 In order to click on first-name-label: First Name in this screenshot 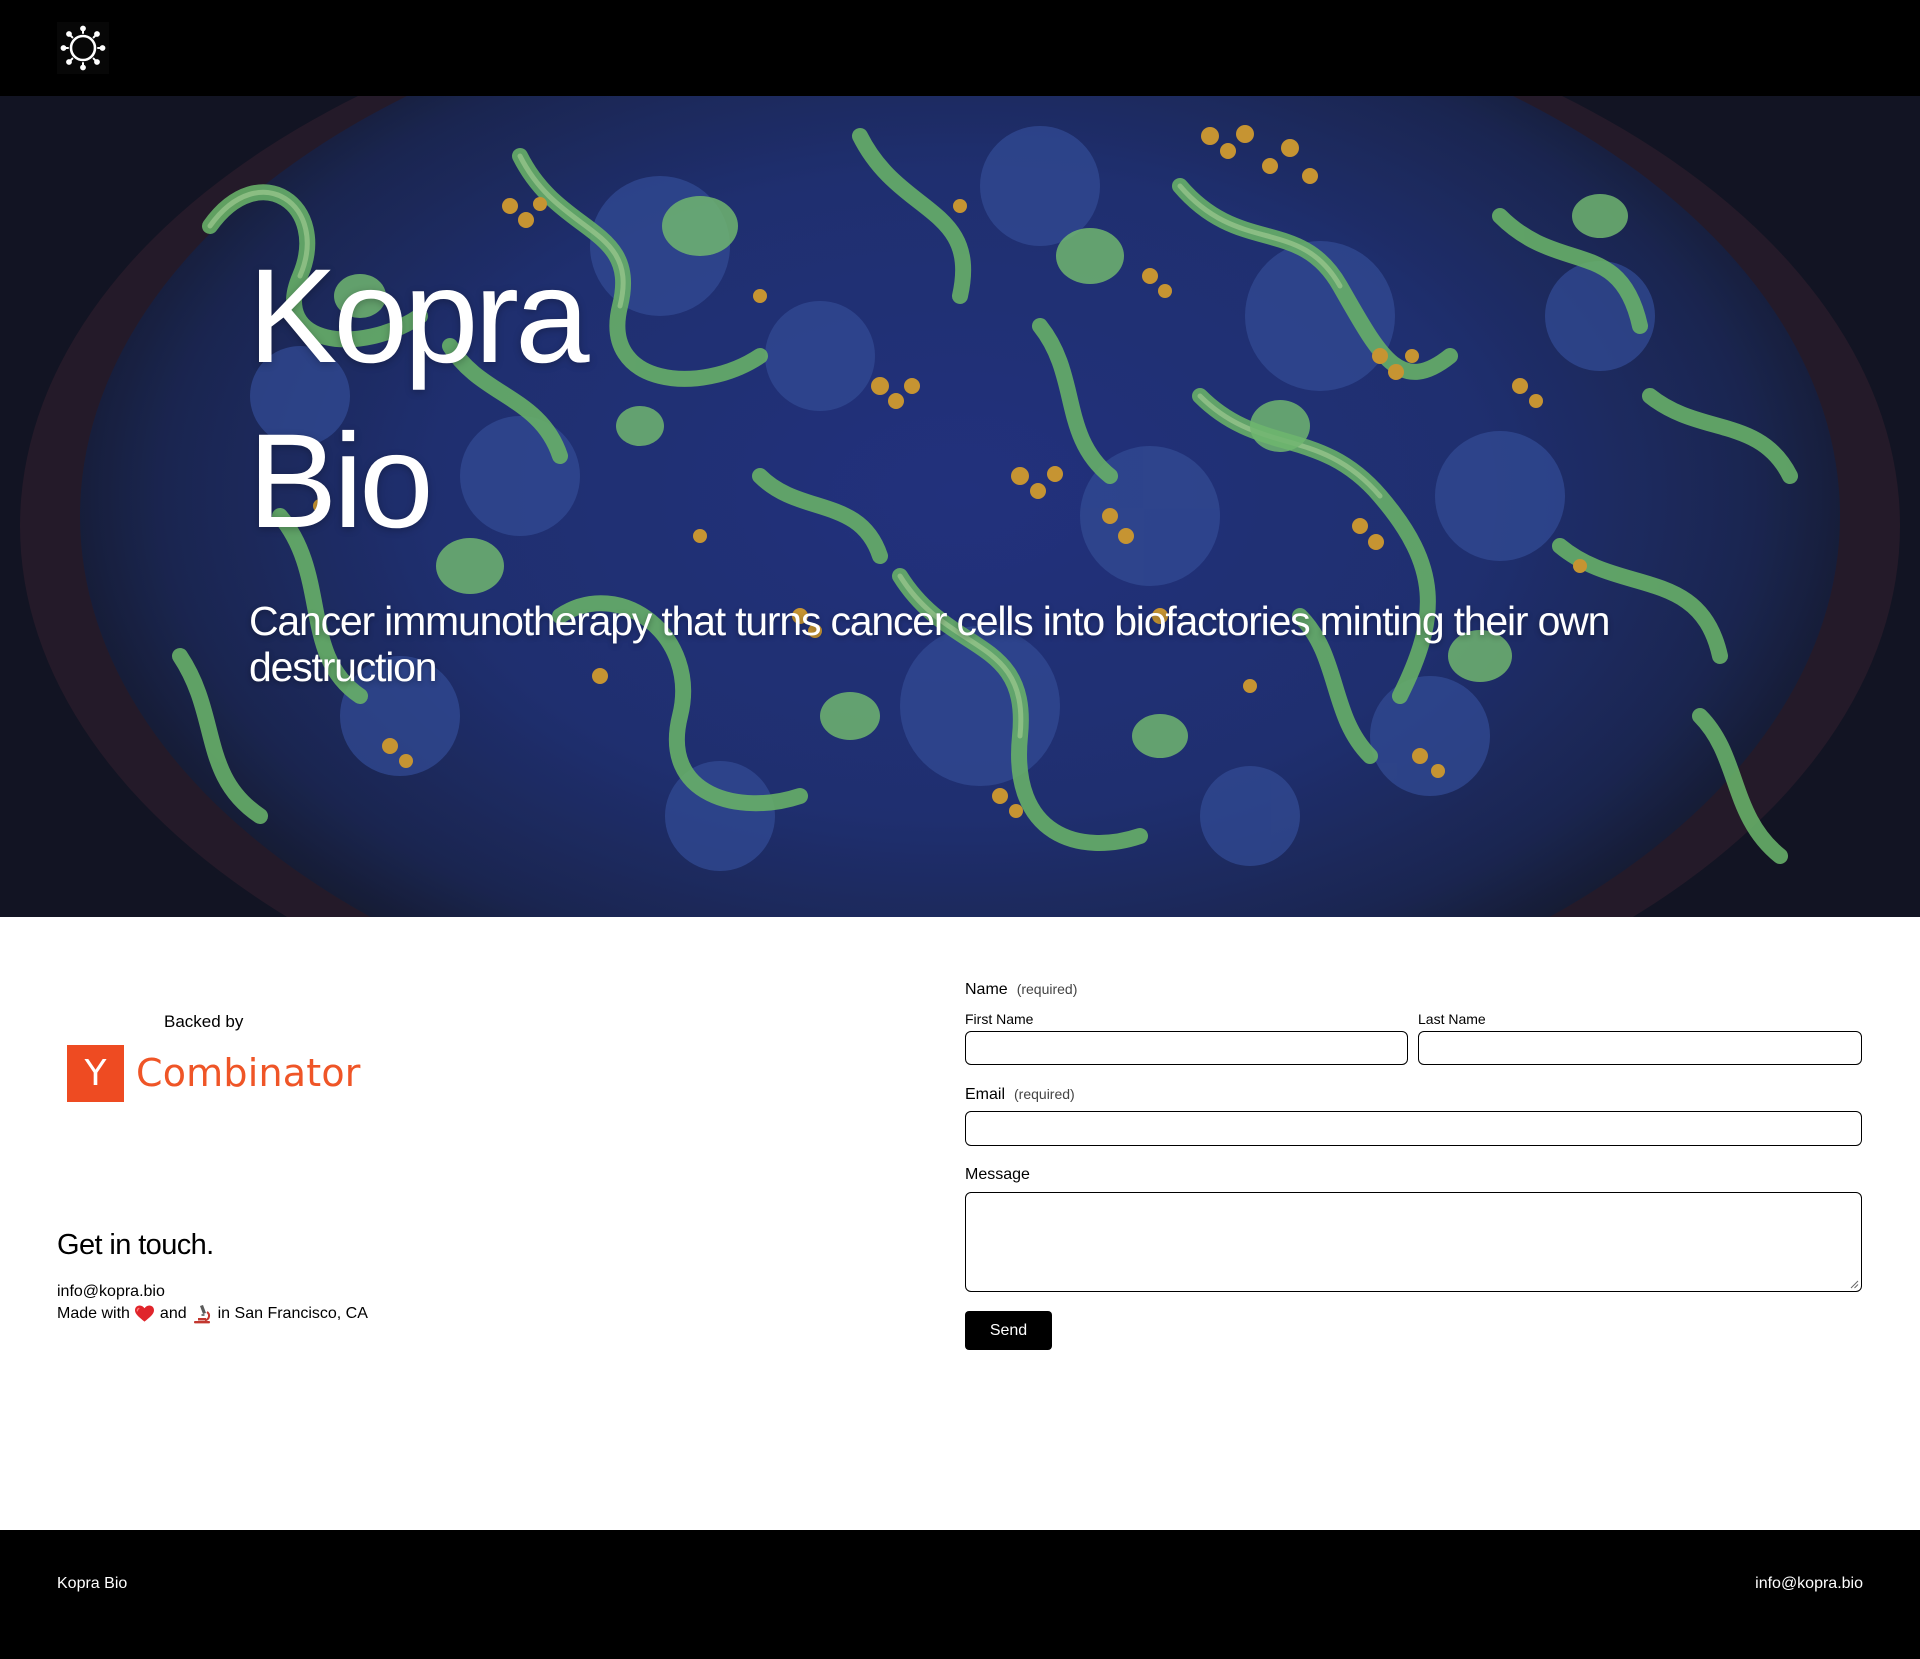, I will do `click(999, 1019)`.